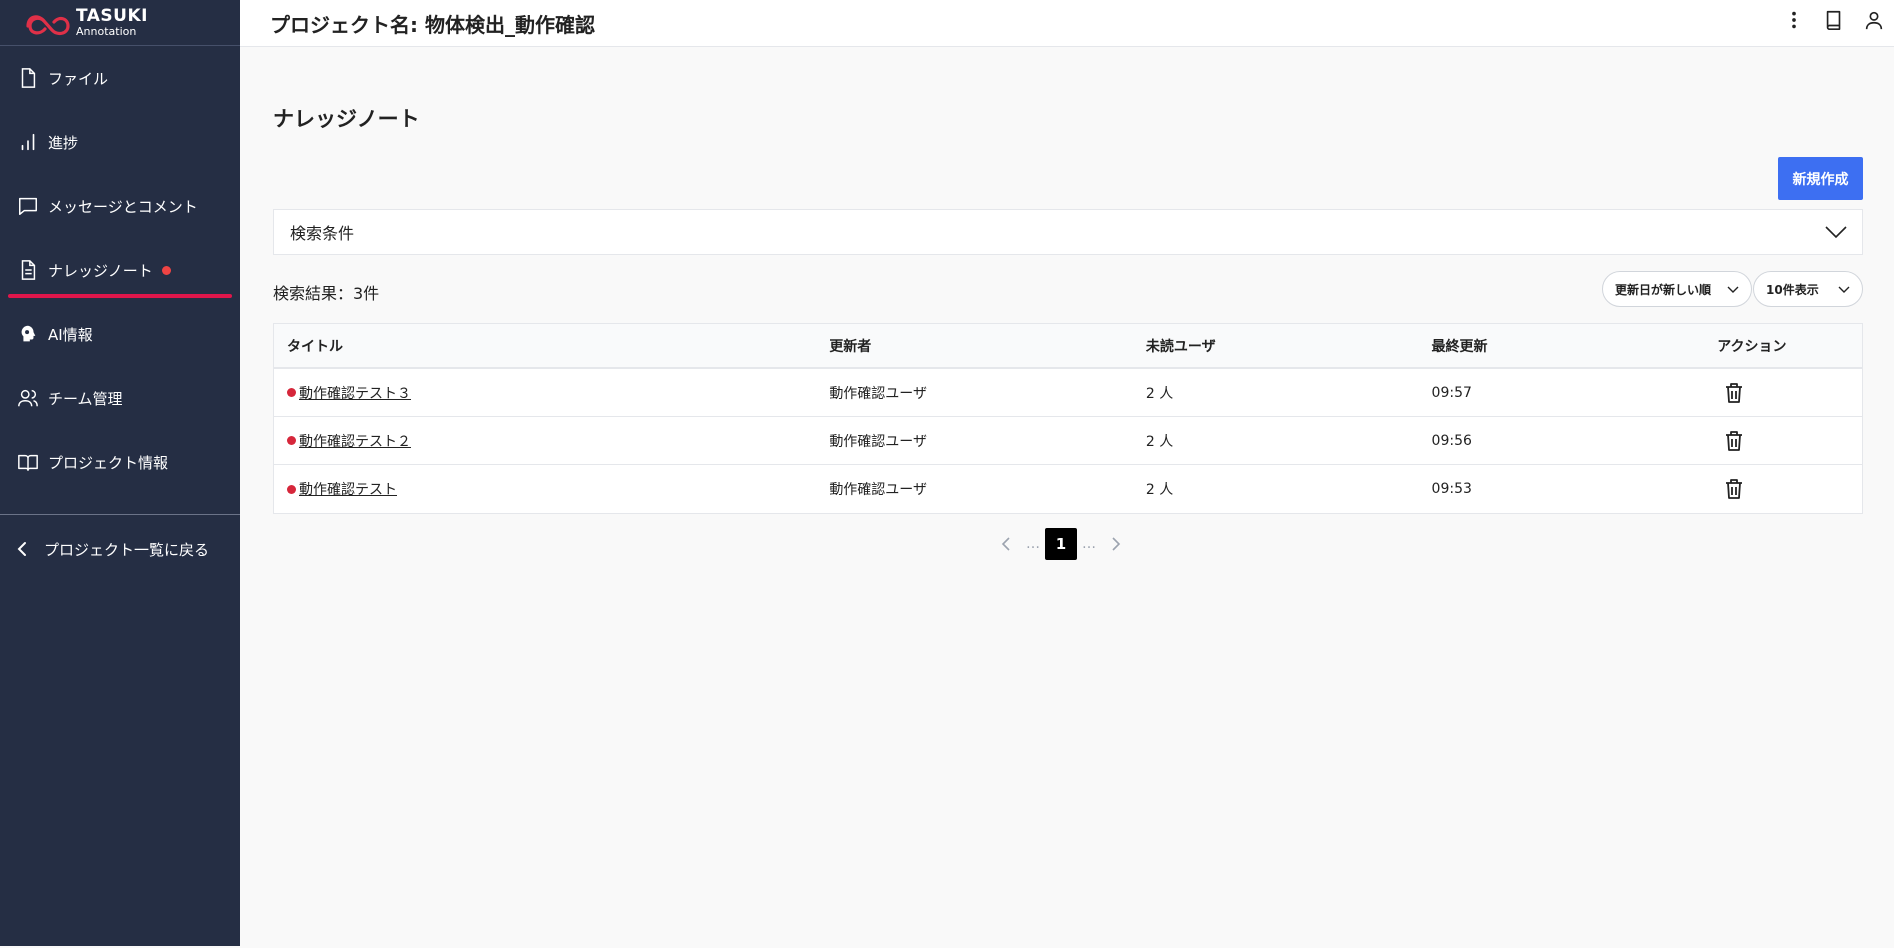 This screenshot has height=948, width=1894. I want to click on team-icon, so click(28, 398).